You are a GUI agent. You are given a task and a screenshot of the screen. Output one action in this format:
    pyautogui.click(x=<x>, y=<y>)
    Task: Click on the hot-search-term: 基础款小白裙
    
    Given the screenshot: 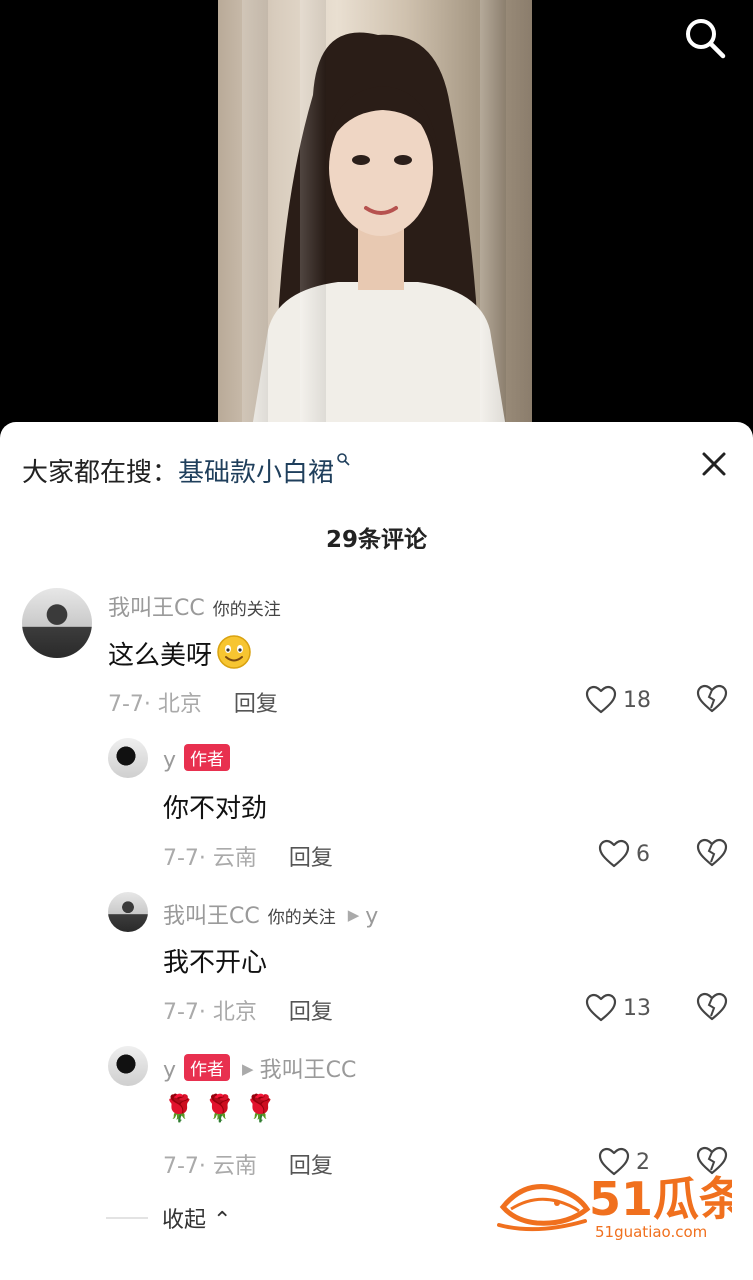 What is the action you would take?
    pyautogui.click(x=256, y=473)
    